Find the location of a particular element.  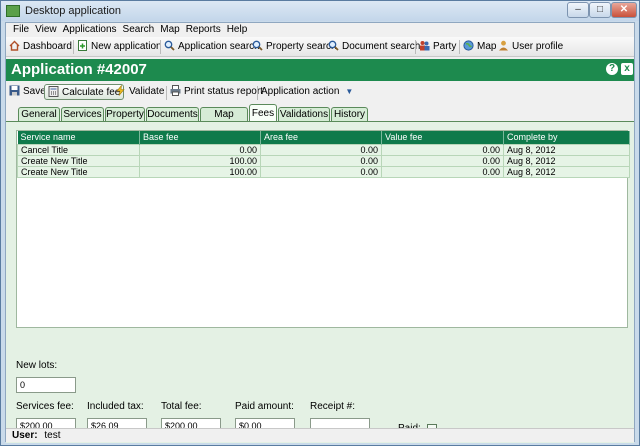

application-header: Application #42007 ? x is located at coordinates (320, 70).